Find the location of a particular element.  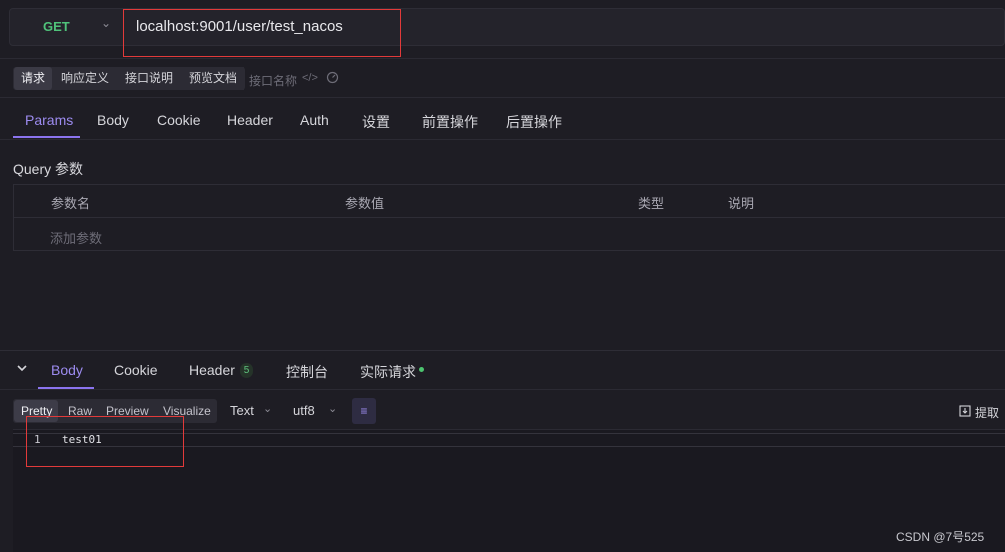

response-tab-actual-request: 实际请求 is located at coordinates (388, 372).